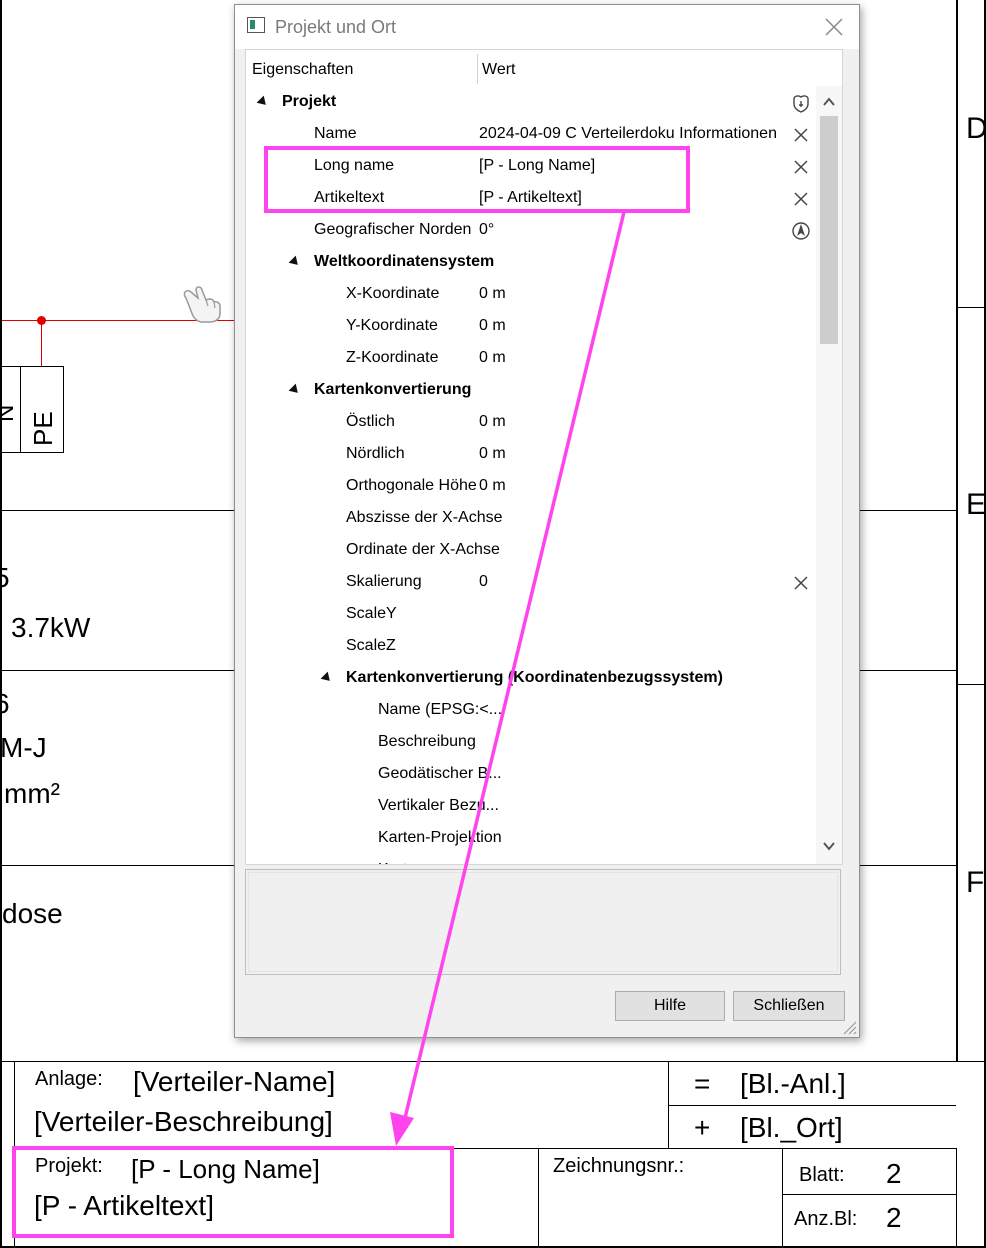  Describe the element at coordinates (234, 1081) in the screenshot. I see `anlage-value: [Verteiler-Name]` at that location.